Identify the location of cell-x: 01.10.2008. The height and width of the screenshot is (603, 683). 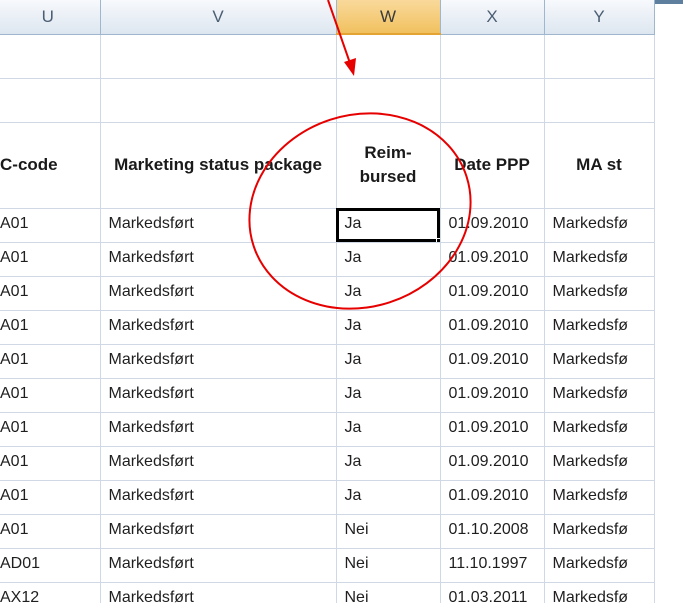
(492, 531).